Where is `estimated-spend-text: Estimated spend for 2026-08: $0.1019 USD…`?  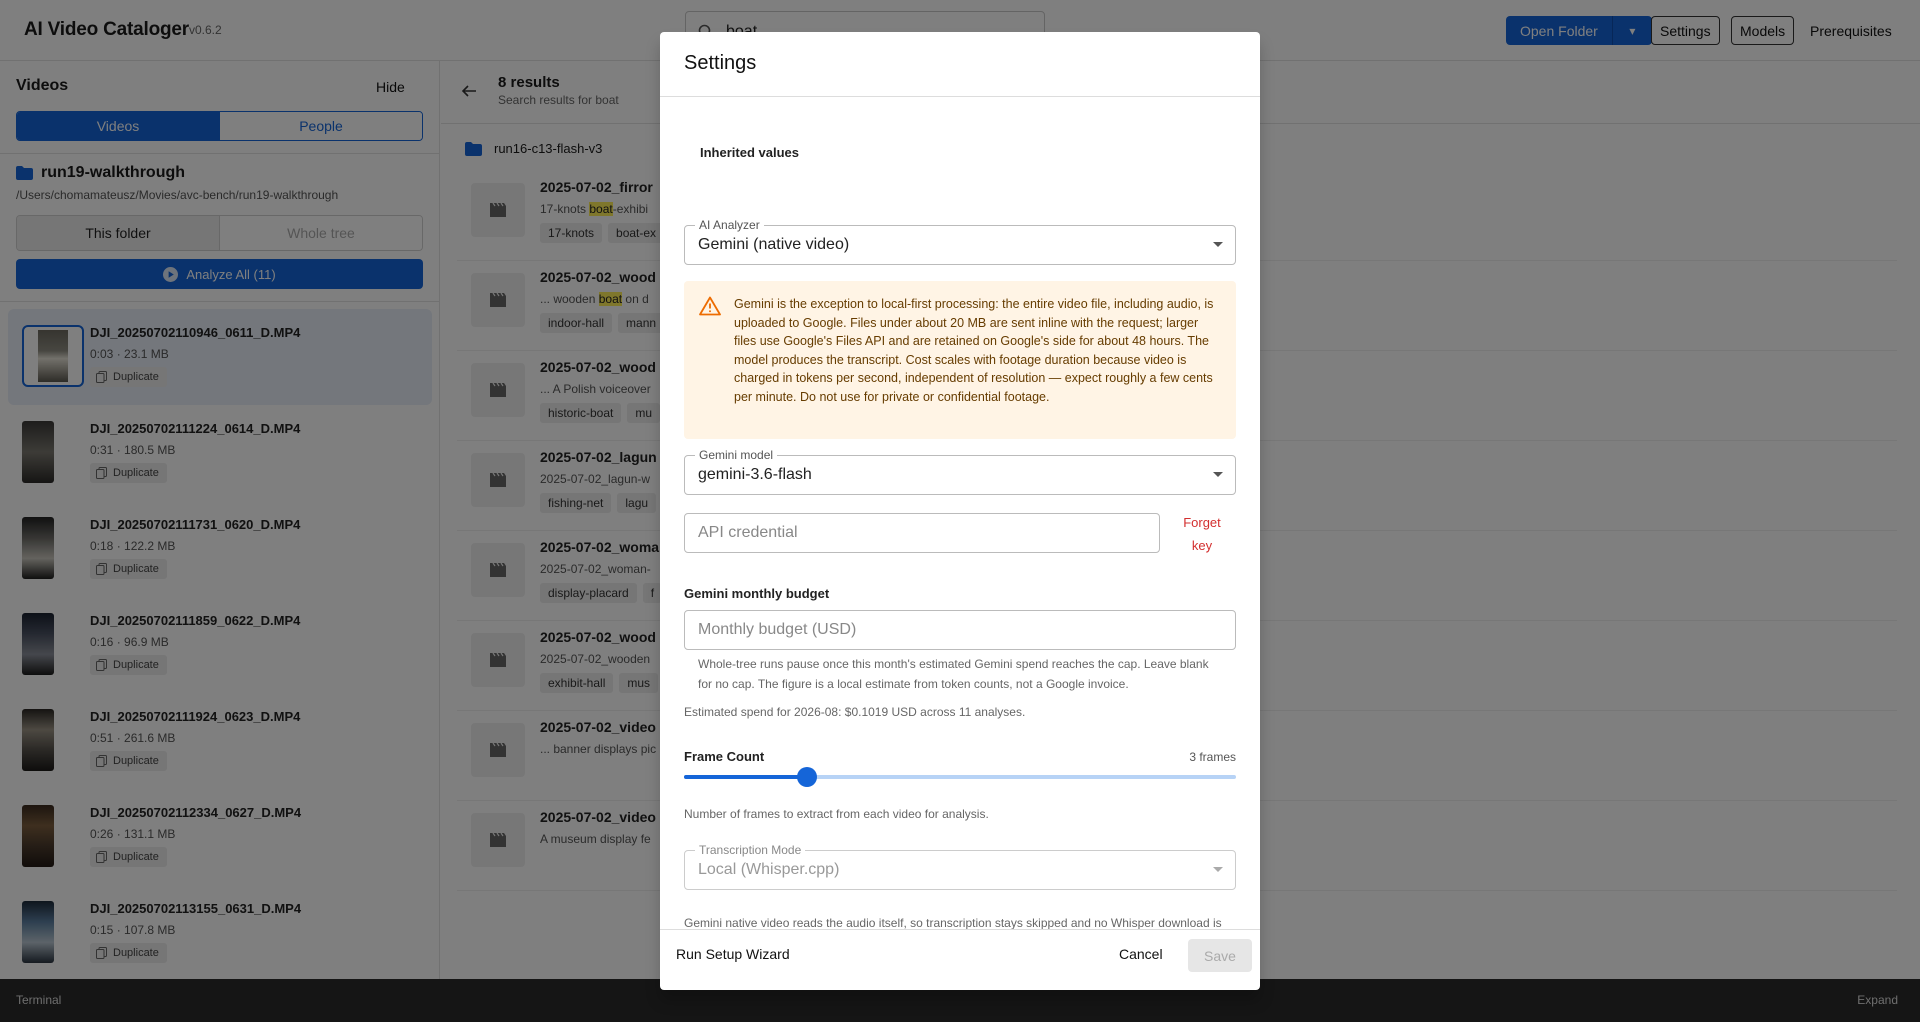
estimated-spend-text: Estimated spend for 2026-08: $0.1019 USD… is located at coordinates (855, 712).